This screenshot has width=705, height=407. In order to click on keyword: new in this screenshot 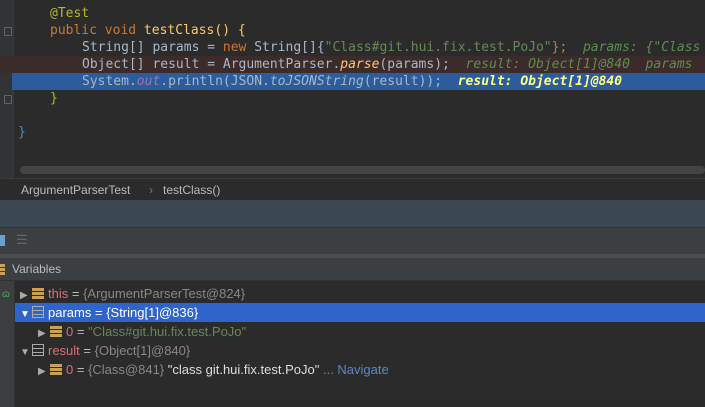, I will do `click(234, 47)`.